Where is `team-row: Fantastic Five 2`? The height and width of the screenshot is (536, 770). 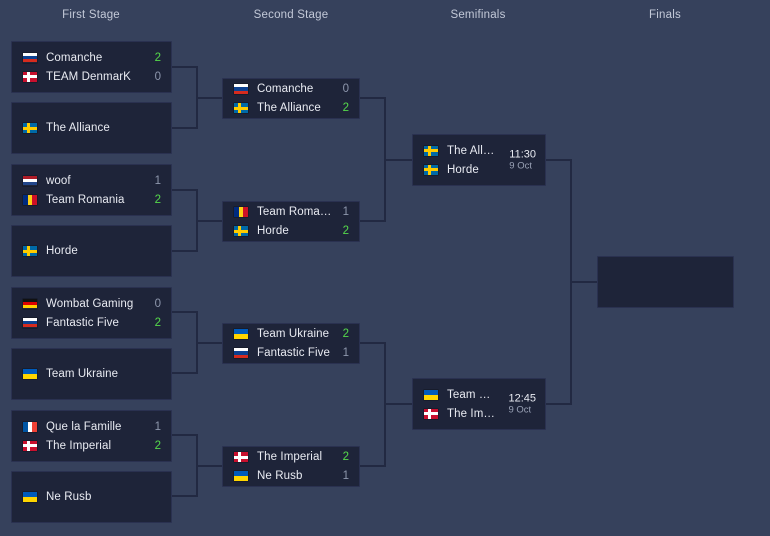 team-row: Fantastic Five 2 is located at coordinates (91, 322).